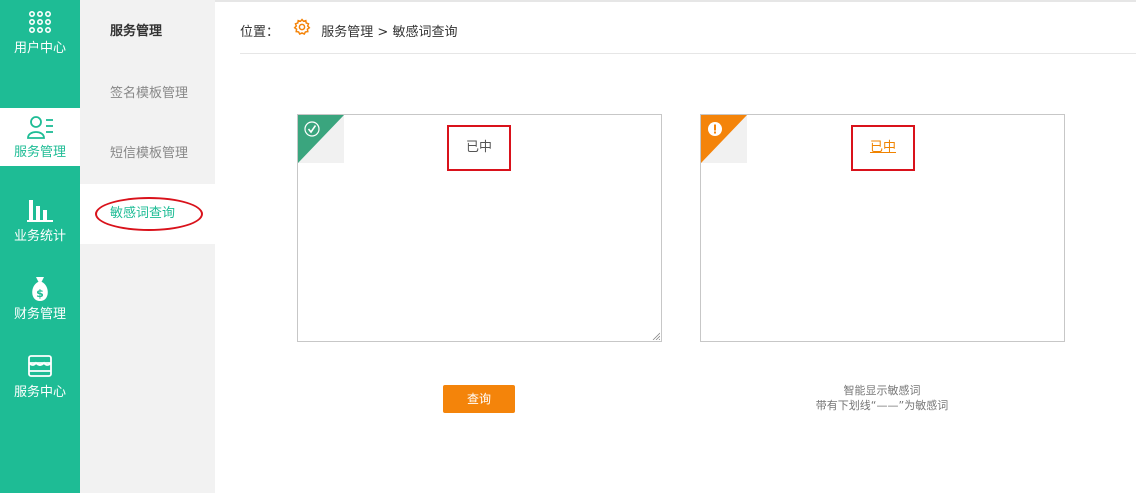 The width and height of the screenshot is (1136, 493). Describe the element at coordinates (40, 305) in the screenshot. I see `nav-finance-management: $ 财务管理` at that location.